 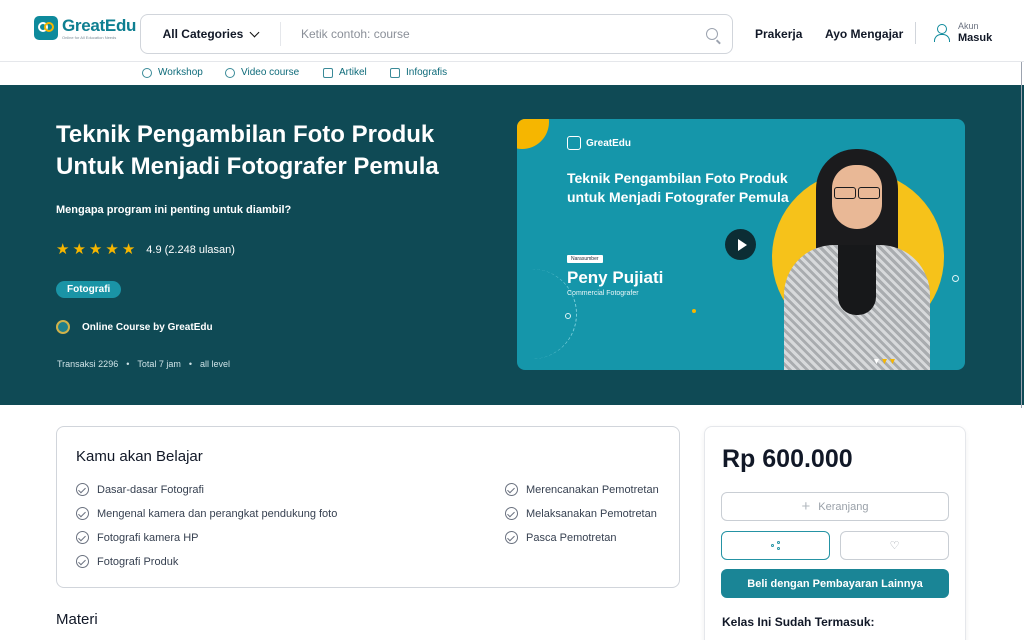 What do you see at coordinates (139, 456) in the screenshot?
I see `learning-outcomes-title: Kamu akan Belajar` at bounding box center [139, 456].